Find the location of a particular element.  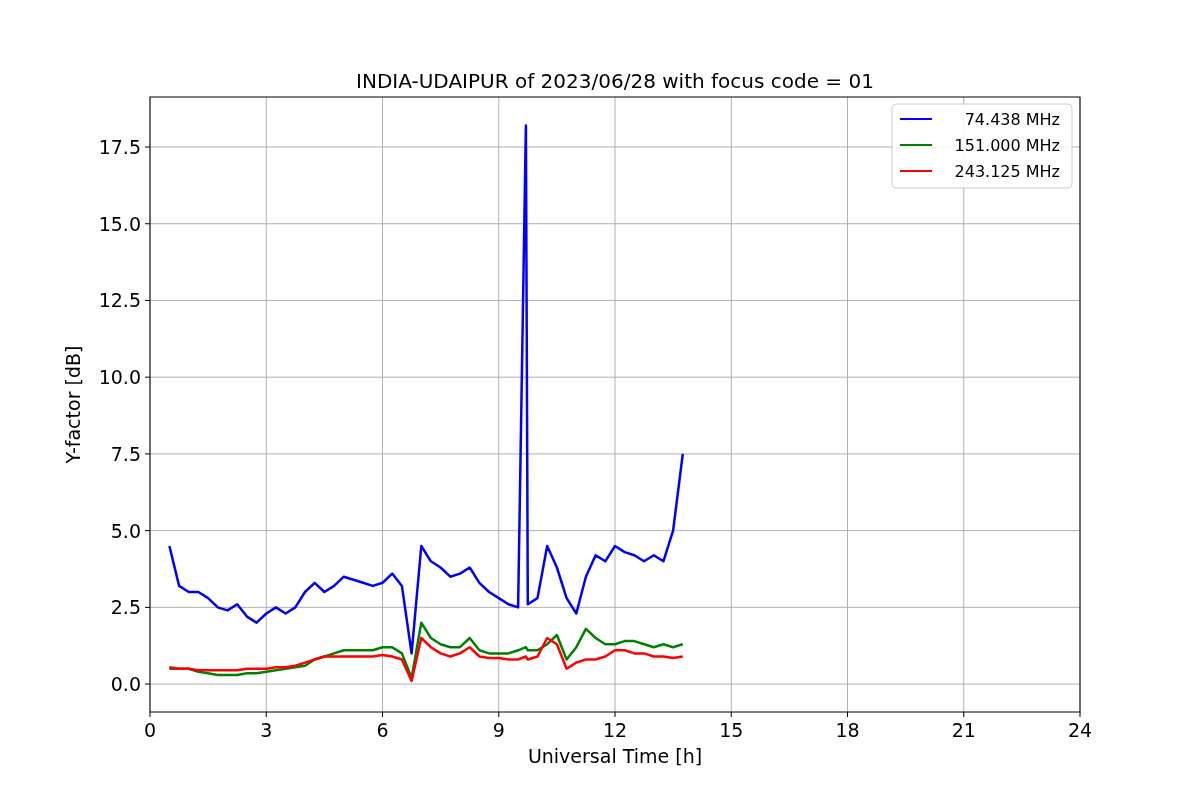

tick-label: 9 is located at coordinates (498, 730).